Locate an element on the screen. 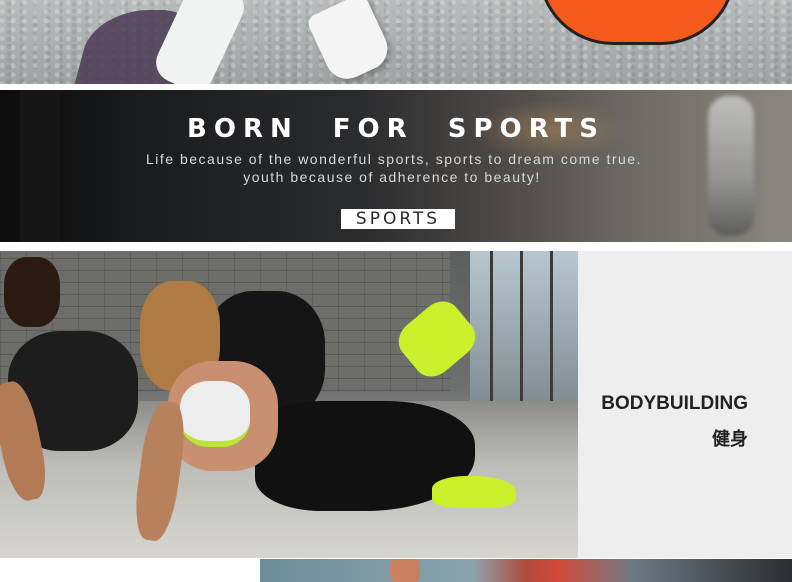 The width and height of the screenshot is (792, 582). banner-title: BORN FOR SPORTS is located at coordinates (396, 129).